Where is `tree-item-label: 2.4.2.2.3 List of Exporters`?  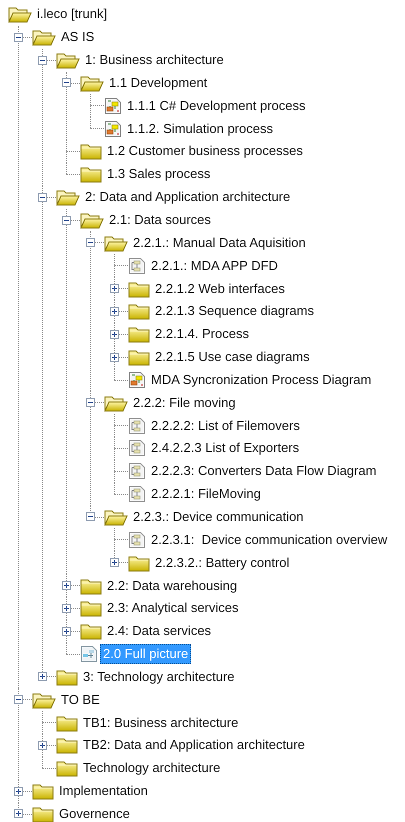 tree-item-label: 2.4.2.2.3 List of Exporters is located at coordinates (225, 448).